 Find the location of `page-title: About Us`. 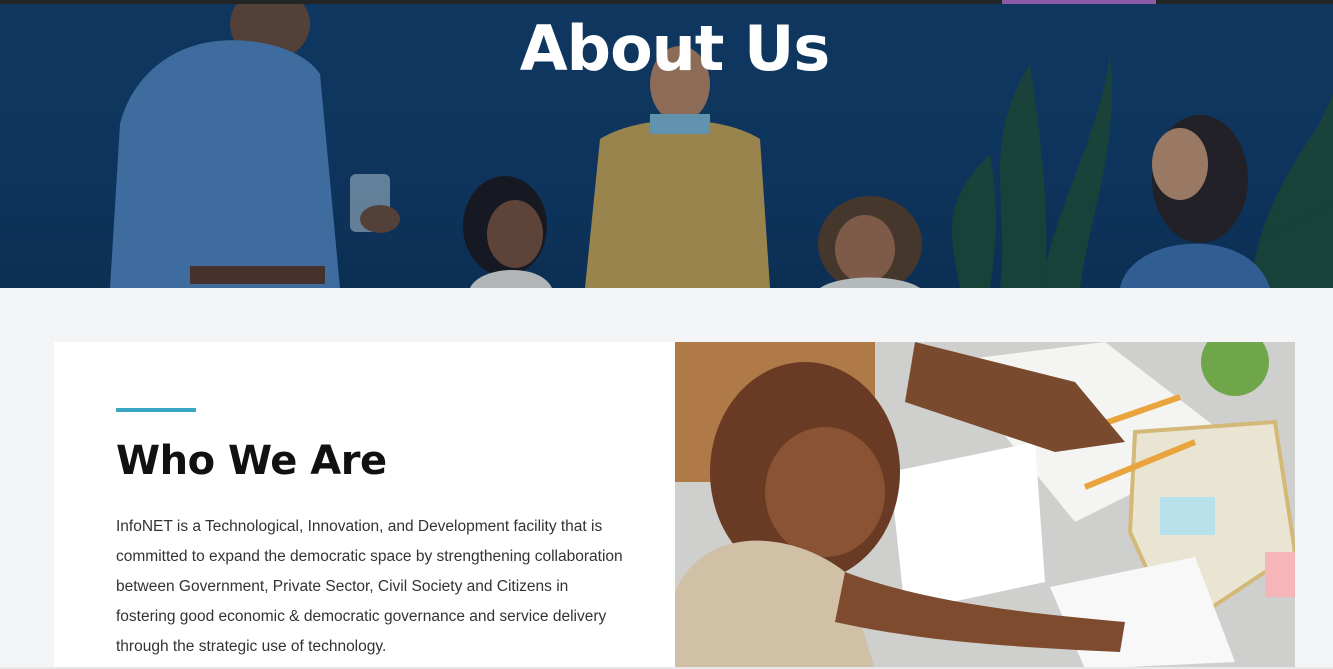

page-title: About Us is located at coordinates (675, 48).